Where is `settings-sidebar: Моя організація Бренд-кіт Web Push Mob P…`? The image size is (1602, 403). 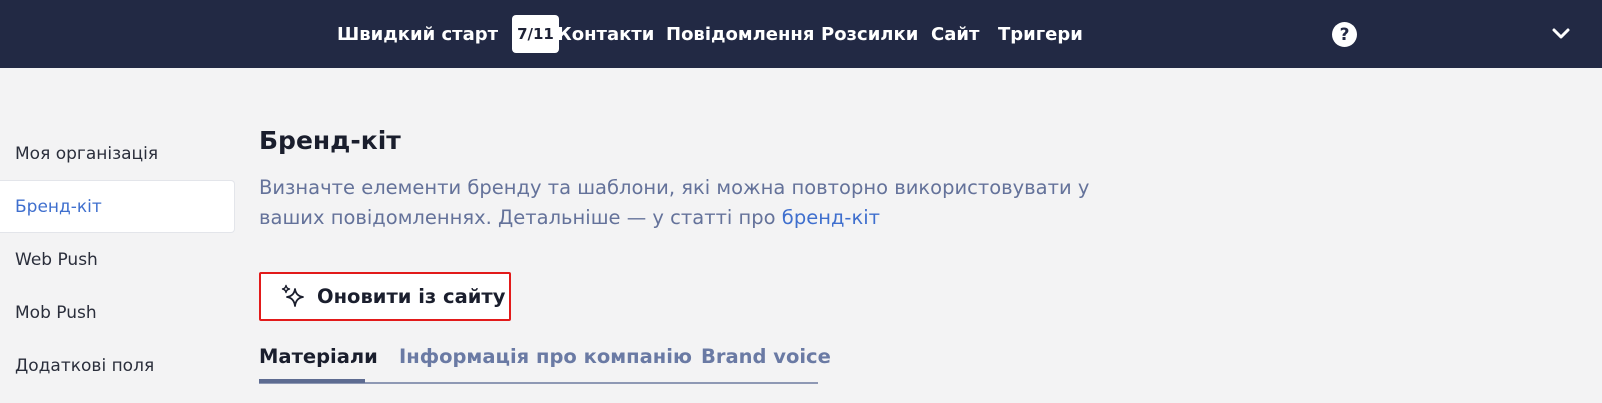
settings-sidebar: Моя організація Бренд-кіт Web Push Mob P… is located at coordinates (117, 259).